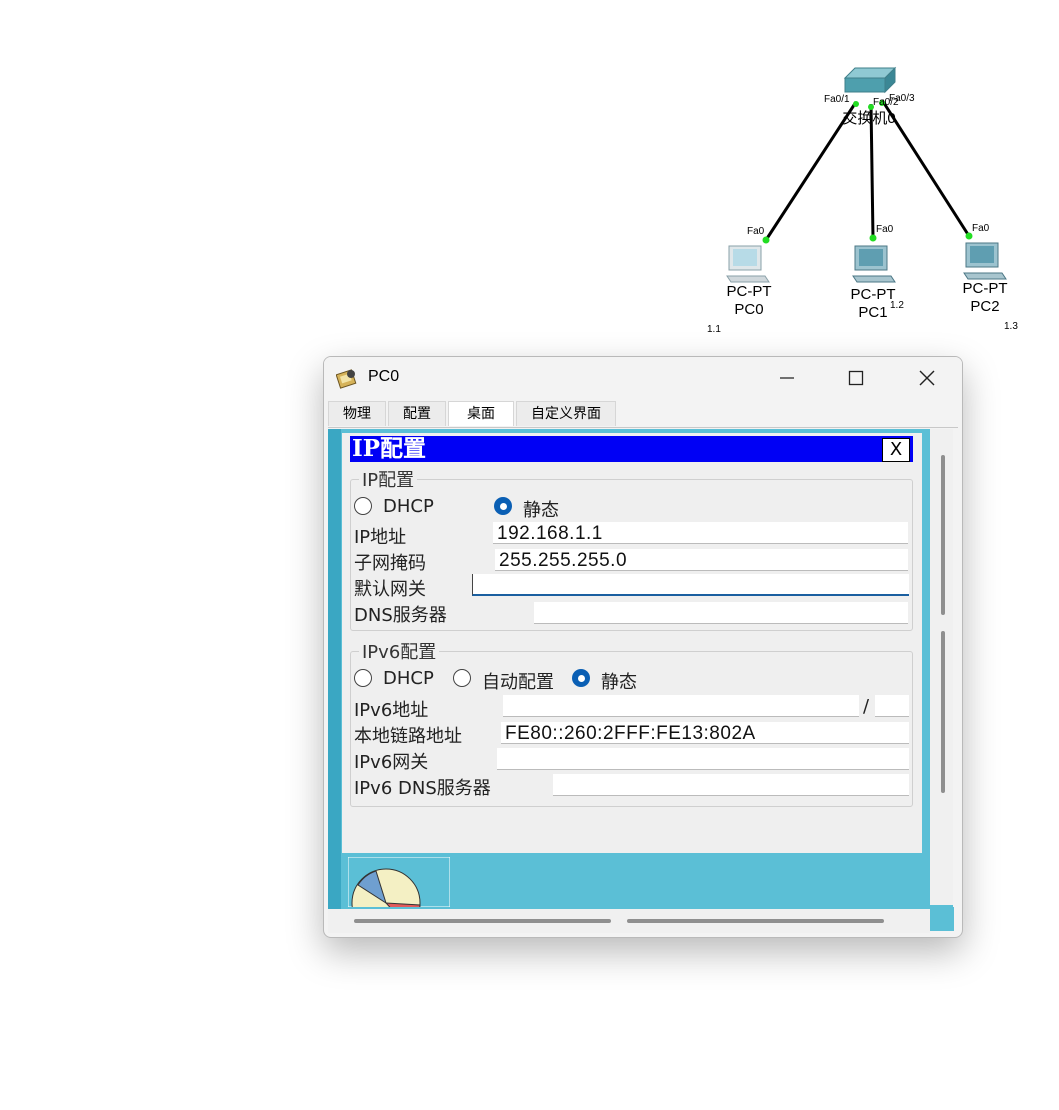  I want to click on vertical-scrollbar, so click(941, 667).